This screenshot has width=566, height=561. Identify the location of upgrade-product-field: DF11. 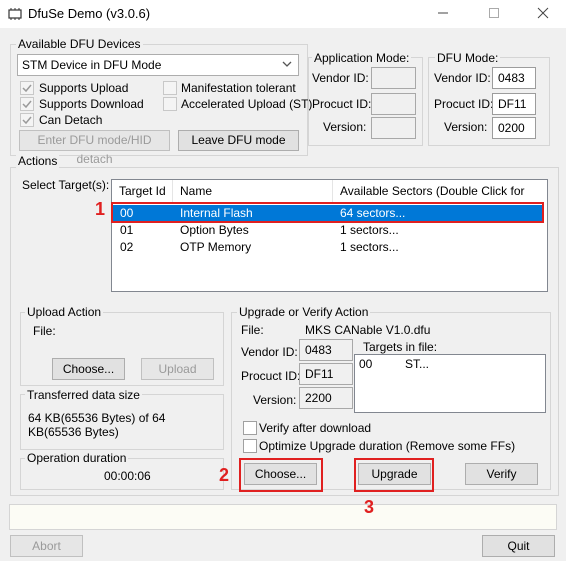
(326, 374).